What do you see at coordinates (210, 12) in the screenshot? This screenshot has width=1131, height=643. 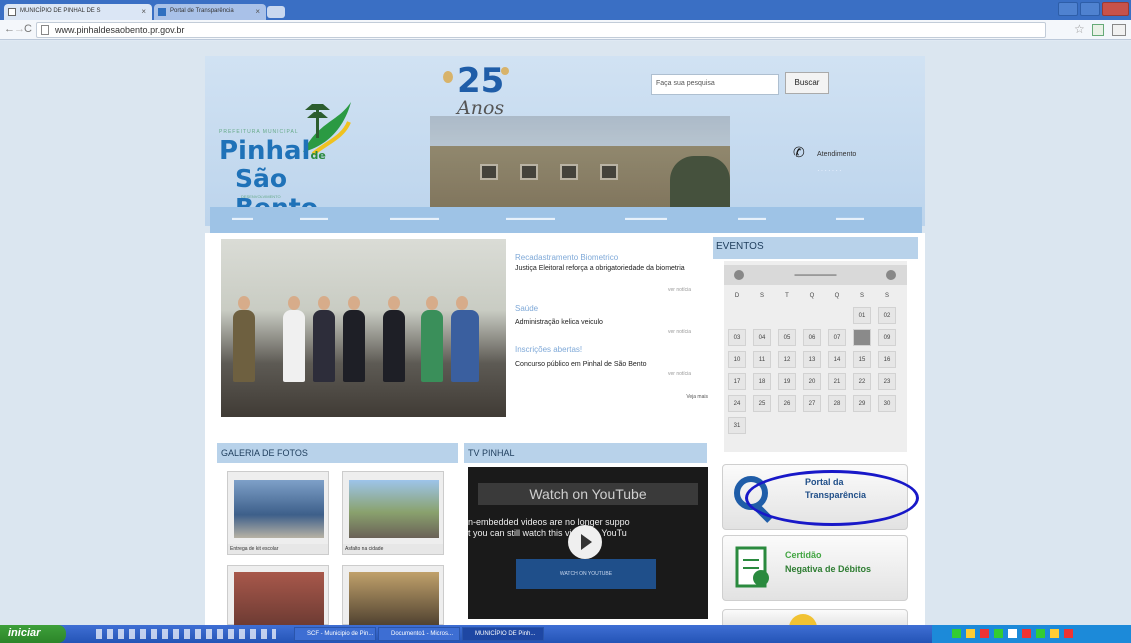 I see `browser-tab-portal: Portal de Transparência ×` at bounding box center [210, 12].